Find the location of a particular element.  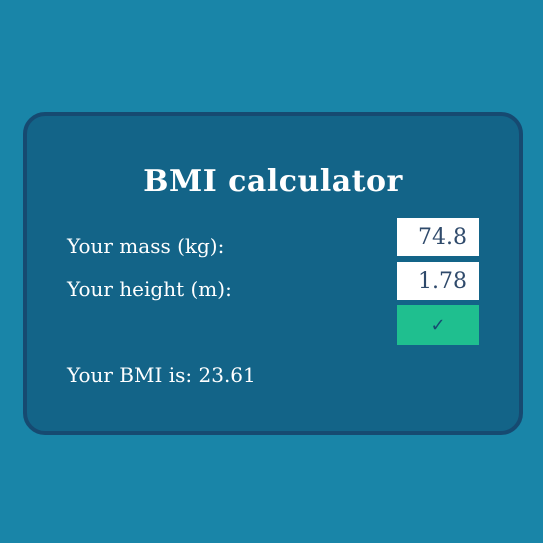

bmi-result: Your BMI is: 23.61 is located at coordinates (161, 375).